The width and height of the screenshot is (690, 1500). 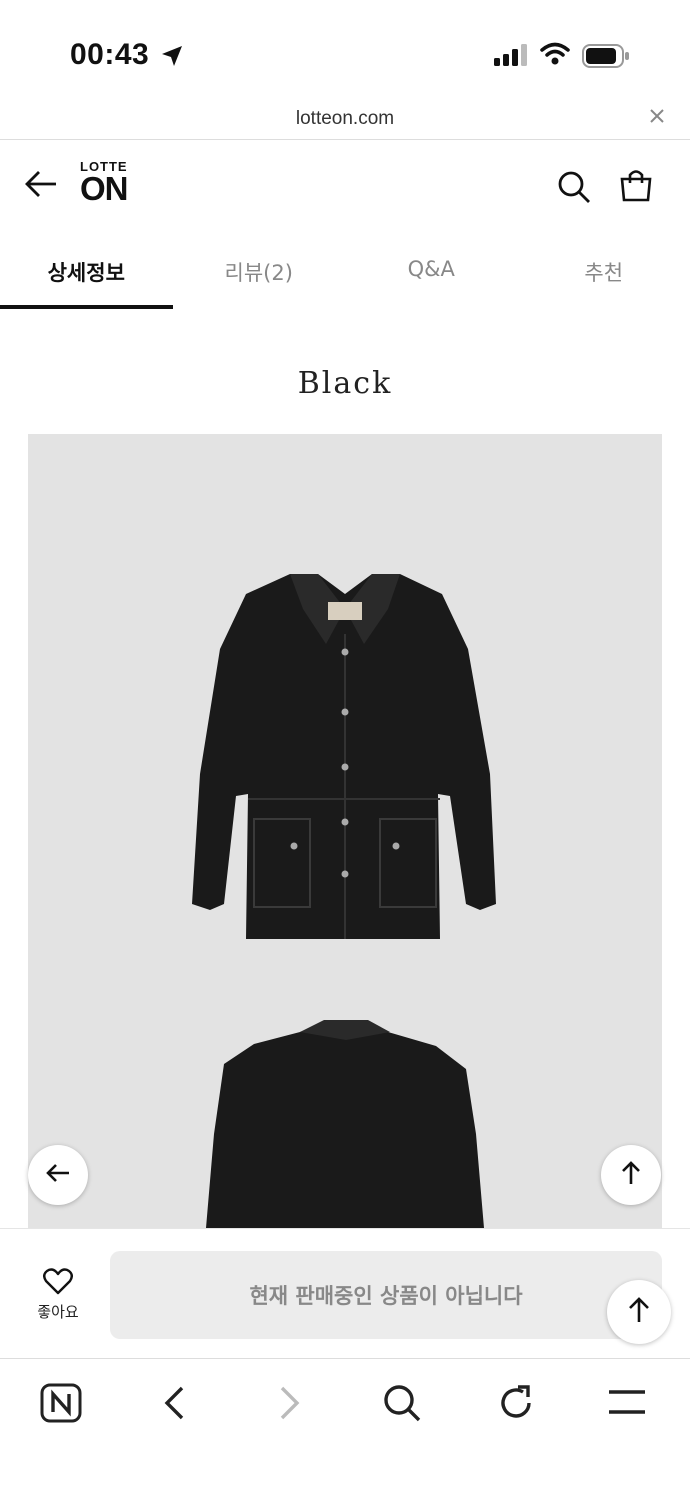 What do you see at coordinates (289, 1405) in the screenshot?
I see `chevron-right-icon` at bounding box center [289, 1405].